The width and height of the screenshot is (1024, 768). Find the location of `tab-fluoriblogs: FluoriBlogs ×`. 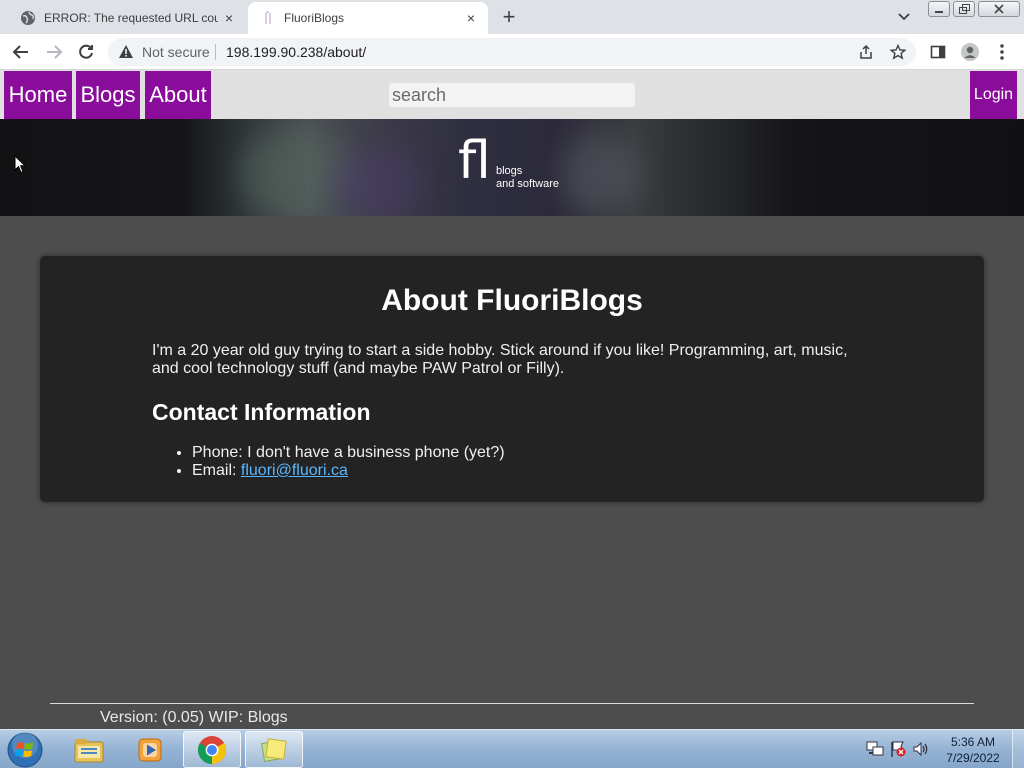

tab-fluoriblogs: FluoriBlogs × is located at coordinates (368, 18).